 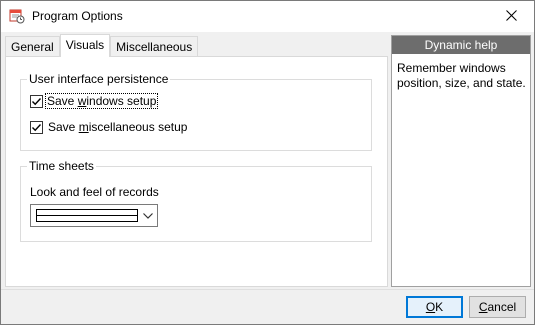 What do you see at coordinates (148, 215) in the screenshot?
I see `chevron-down-icon` at bounding box center [148, 215].